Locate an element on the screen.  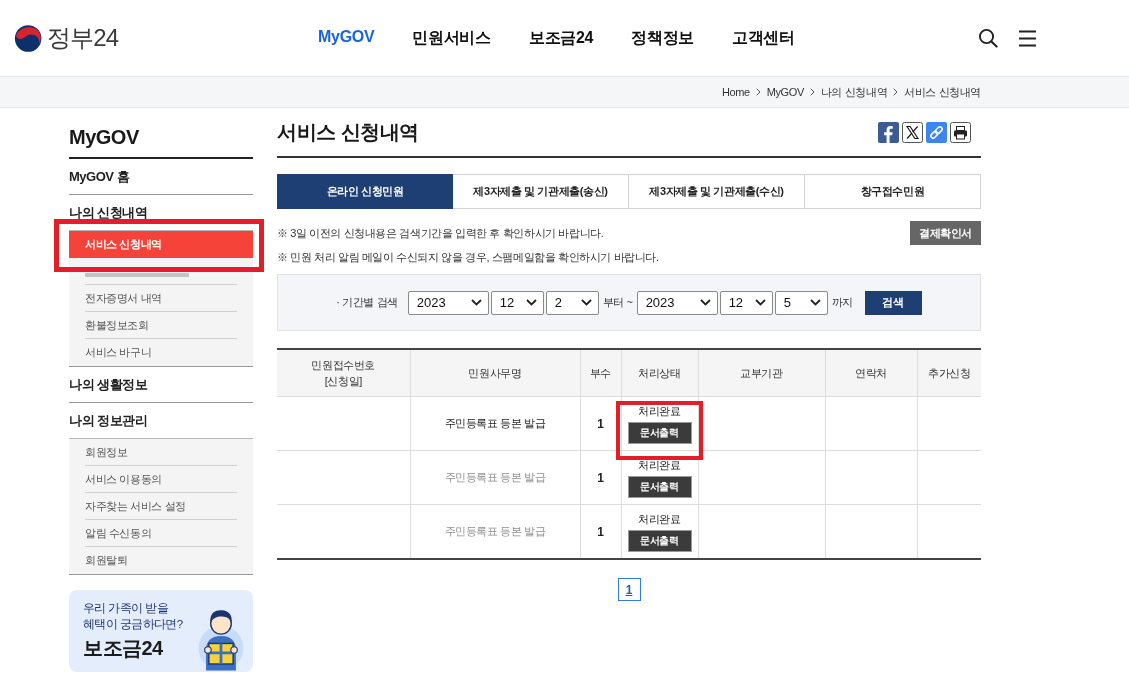
sidebar-subitem: 환불정보조회 is located at coordinates (161, 325).